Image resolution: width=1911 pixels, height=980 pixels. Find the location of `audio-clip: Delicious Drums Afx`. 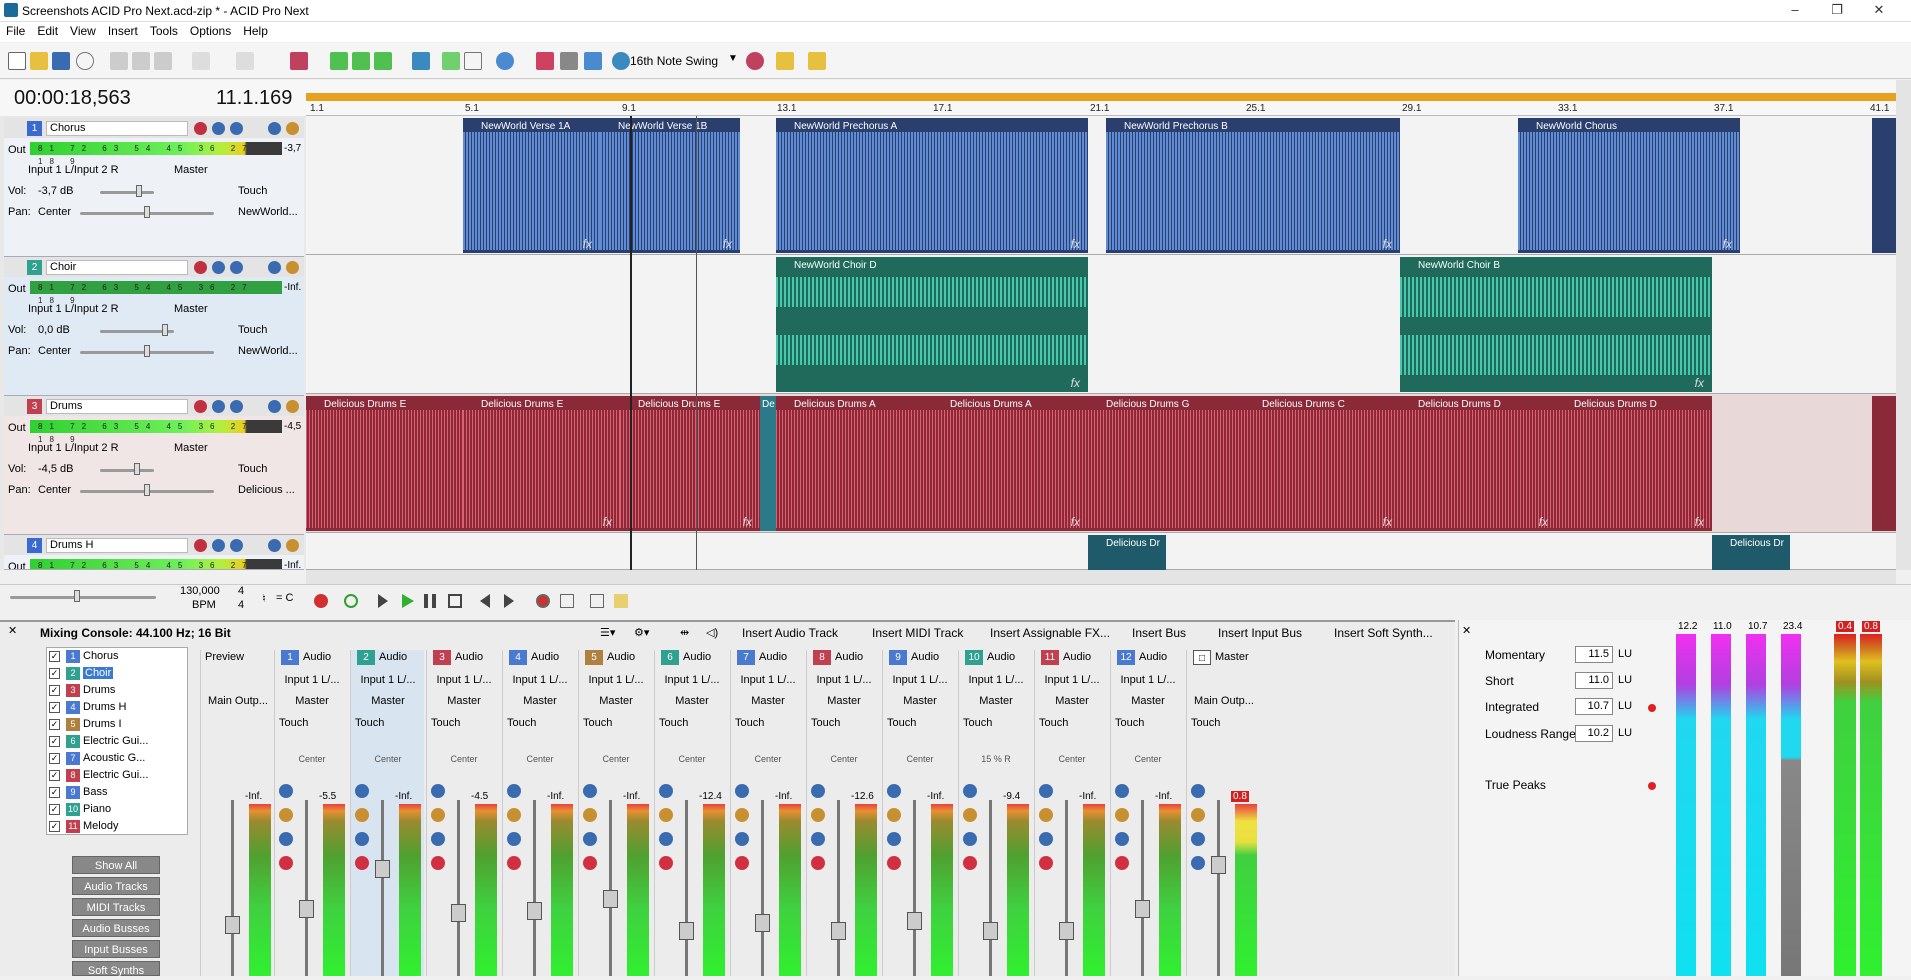

audio-clip: Delicious Drums Afx is located at coordinates (1010, 463).